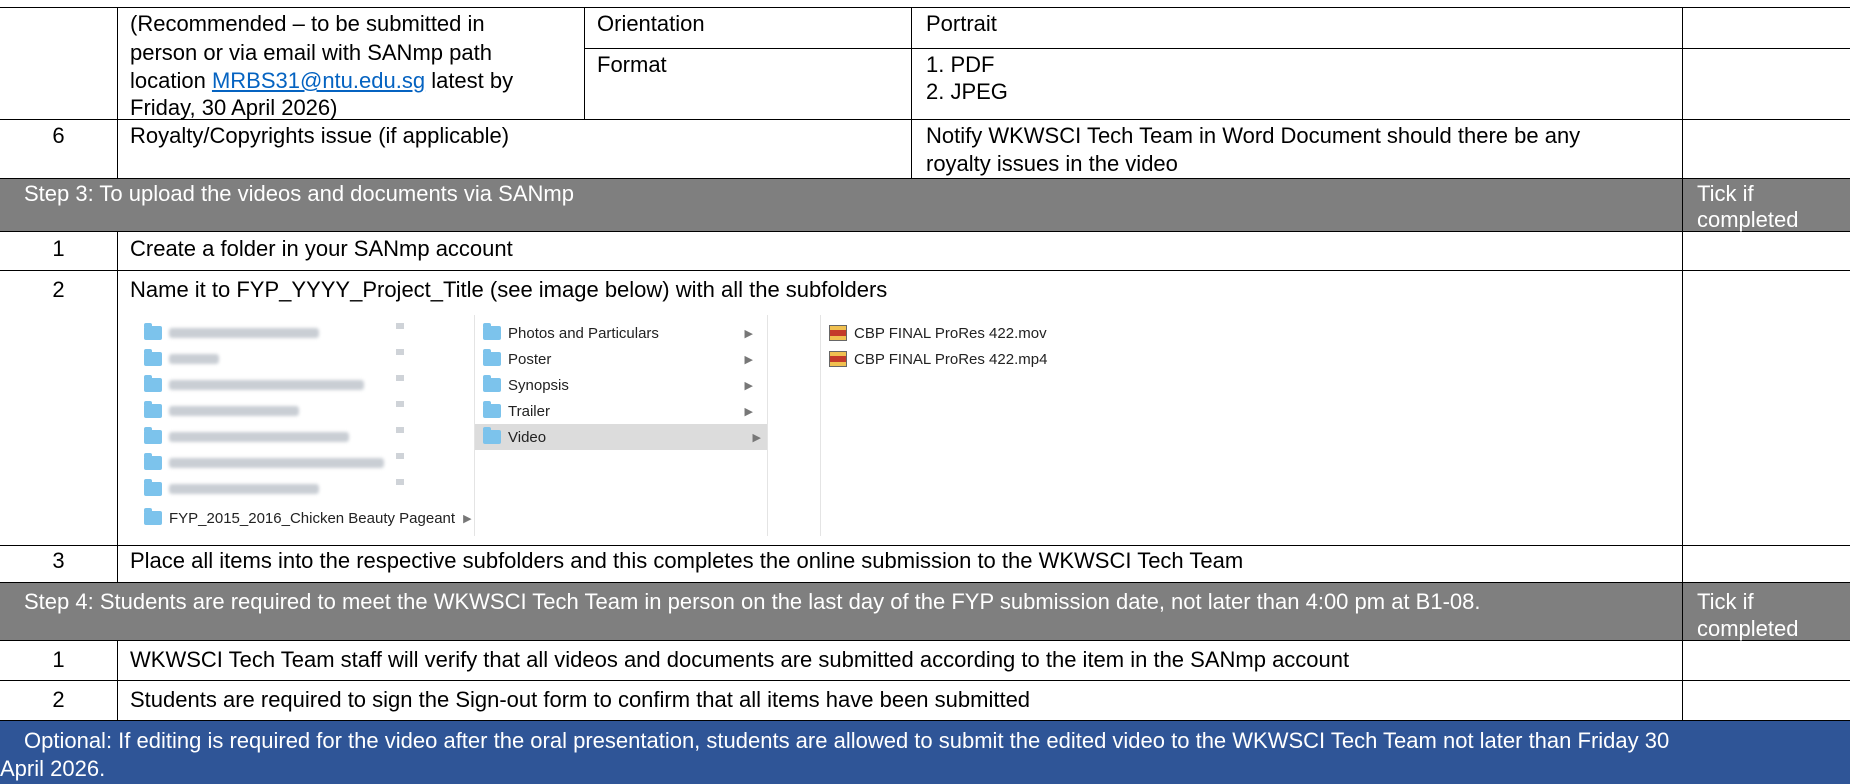  What do you see at coordinates (1748, 219) in the screenshot?
I see `step3-tick-line-2: completed` at bounding box center [1748, 219].